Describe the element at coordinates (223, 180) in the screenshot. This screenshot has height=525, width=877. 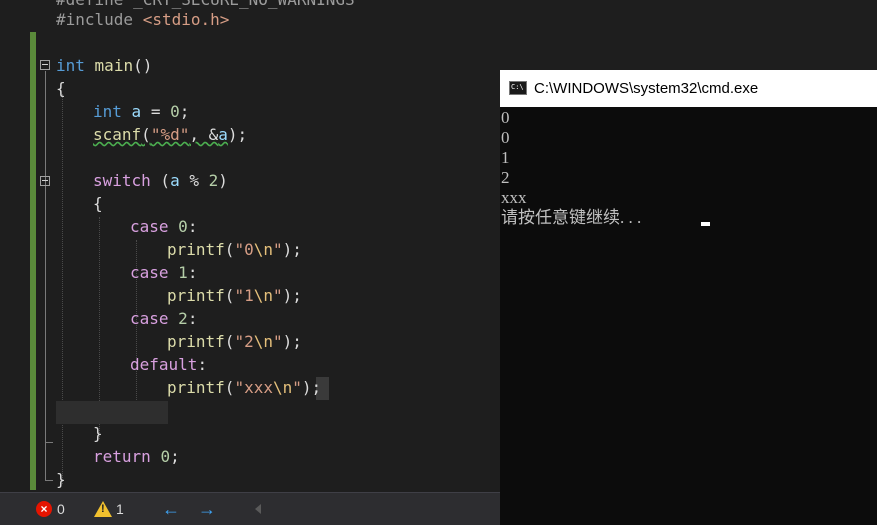
I see `punct: )` at that location.